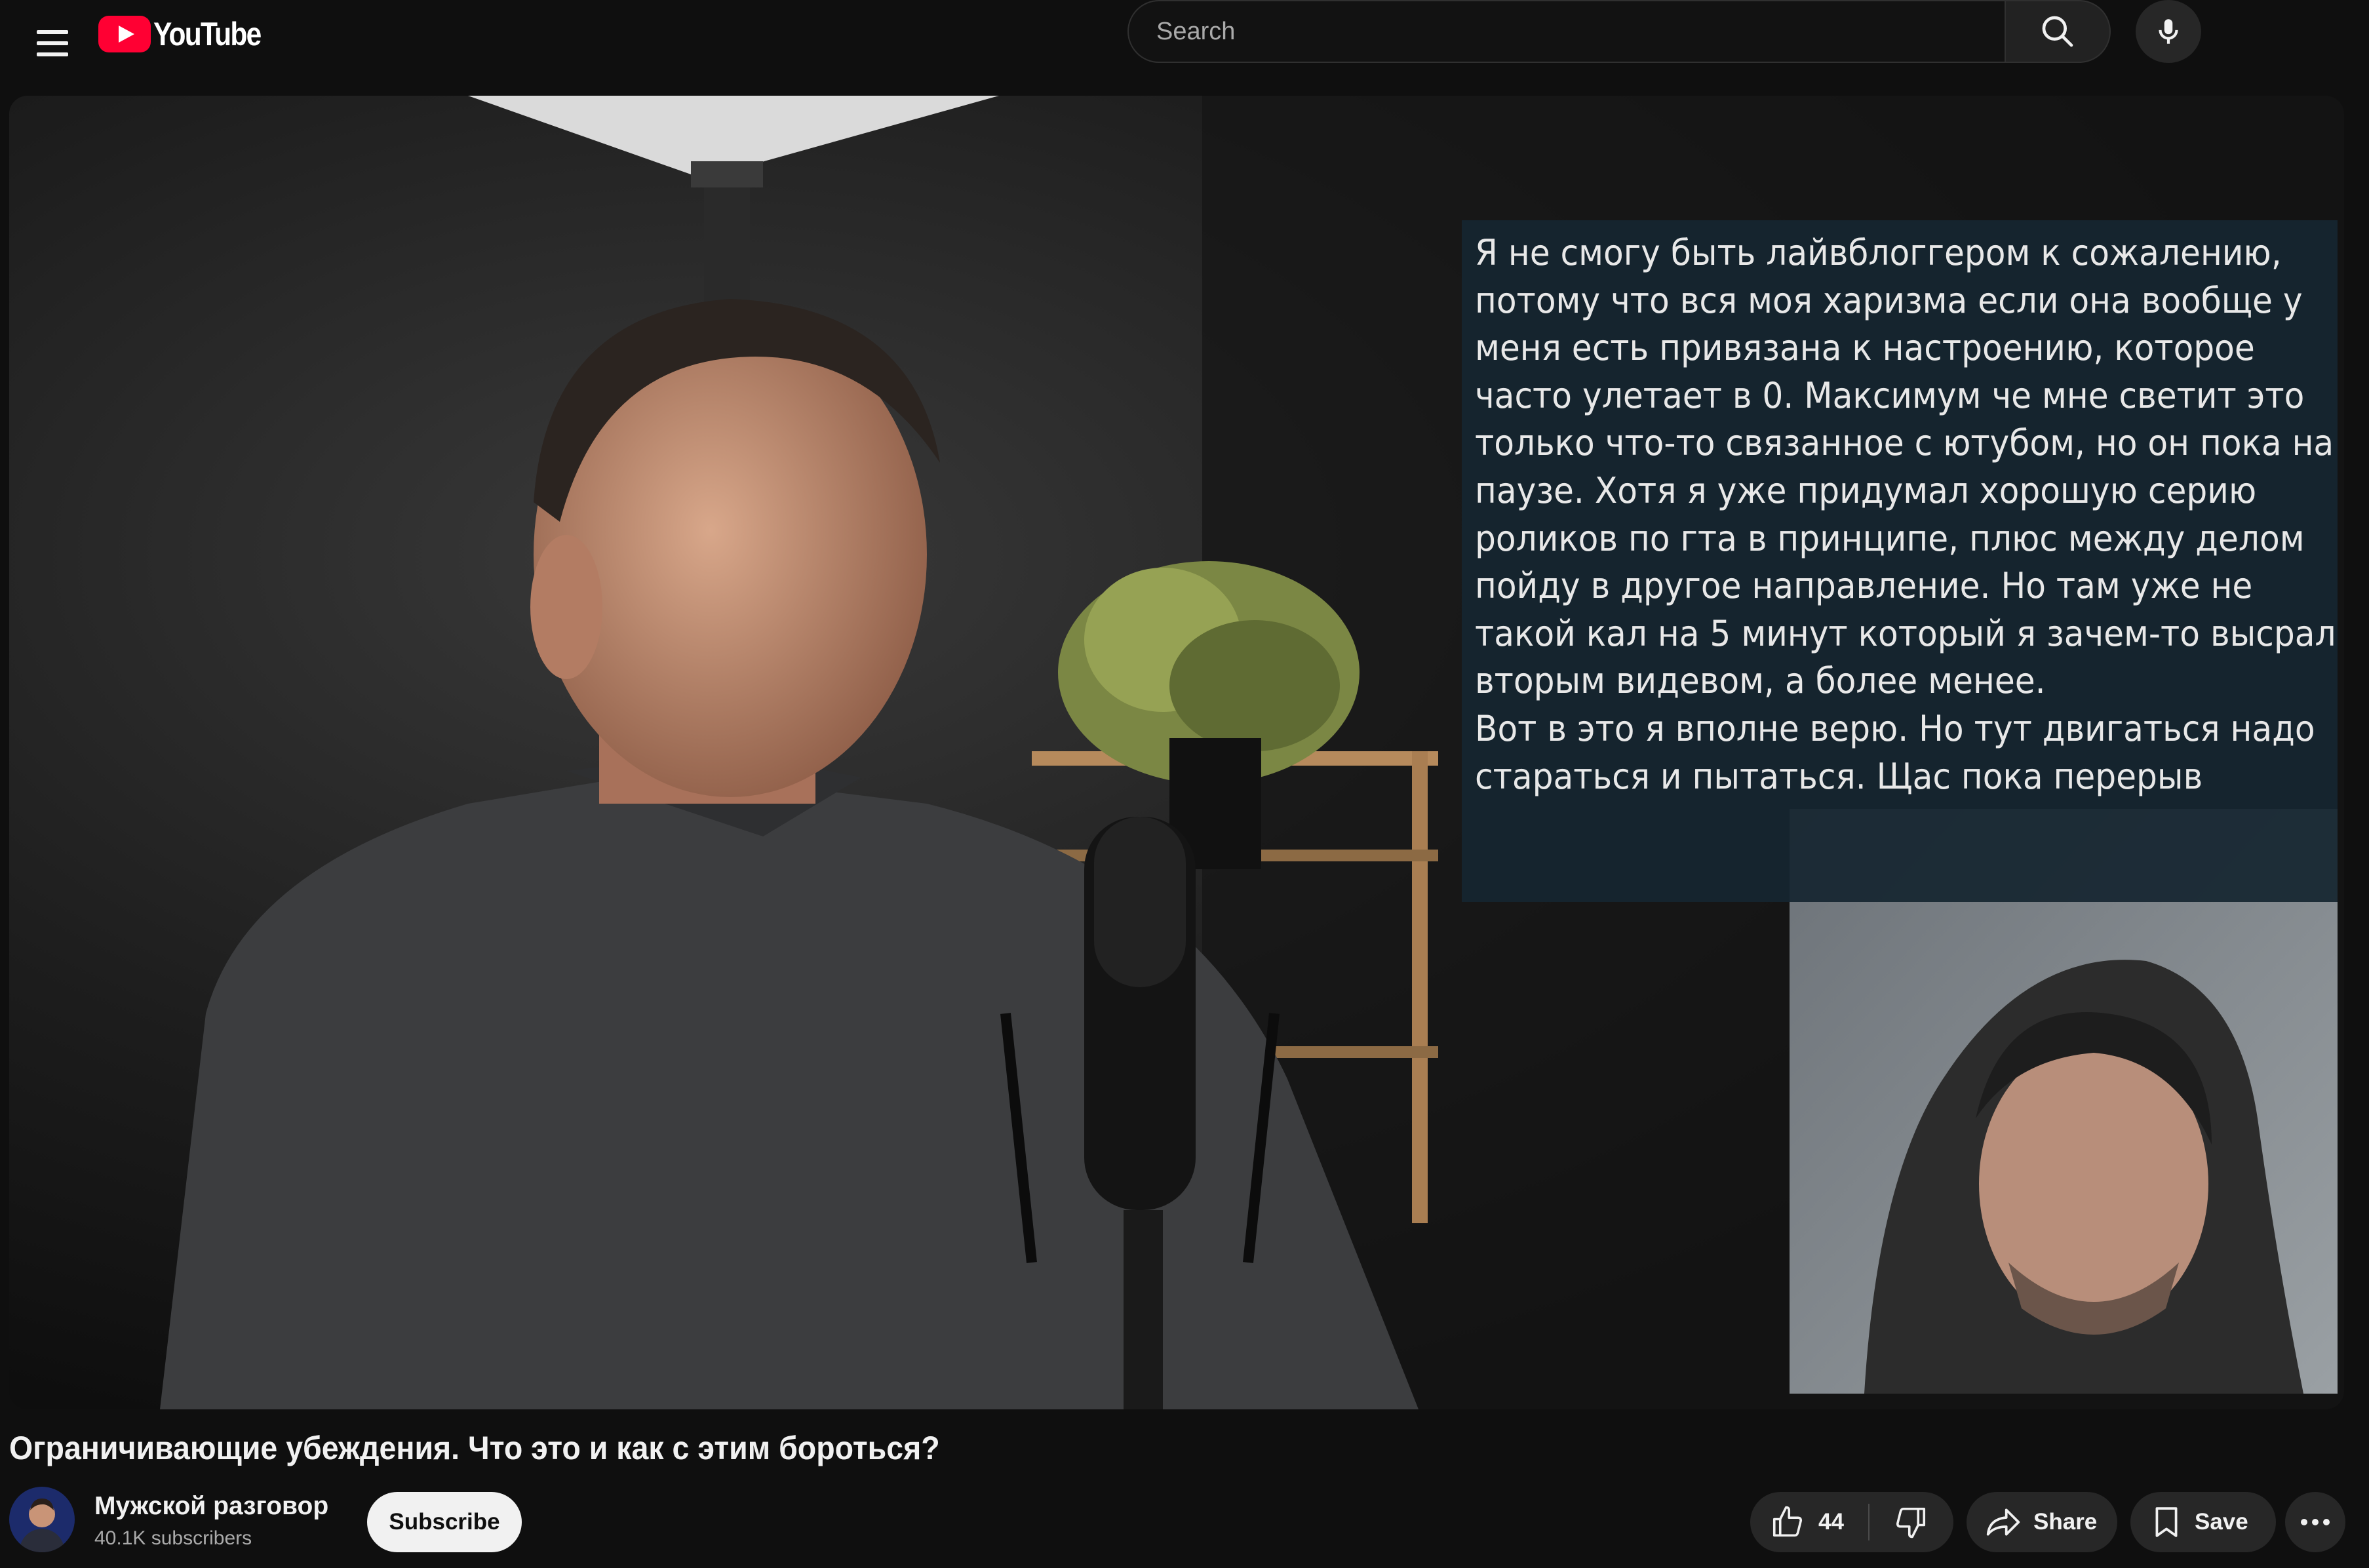 The height and width of the screenshot is (1568, 2369). I want to click on like-count: 44, so click(1831, 1522).